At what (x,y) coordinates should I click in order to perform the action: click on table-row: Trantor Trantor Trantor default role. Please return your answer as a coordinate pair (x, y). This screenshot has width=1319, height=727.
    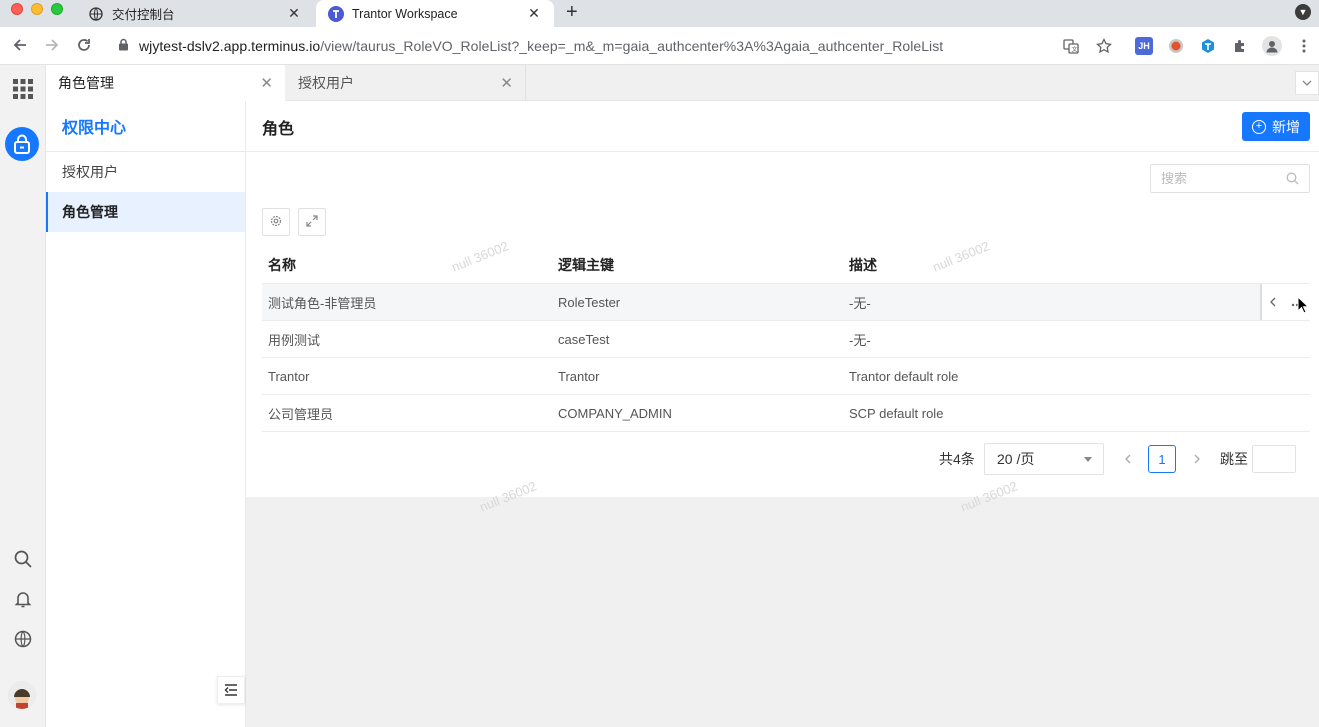
    Looking at the image, I should click on (786, 376).